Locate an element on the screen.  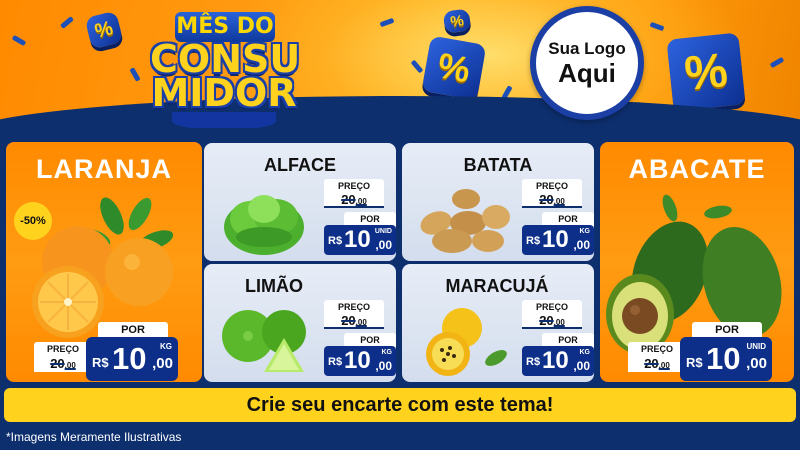
lime-image is located at coordinates (264, 341).